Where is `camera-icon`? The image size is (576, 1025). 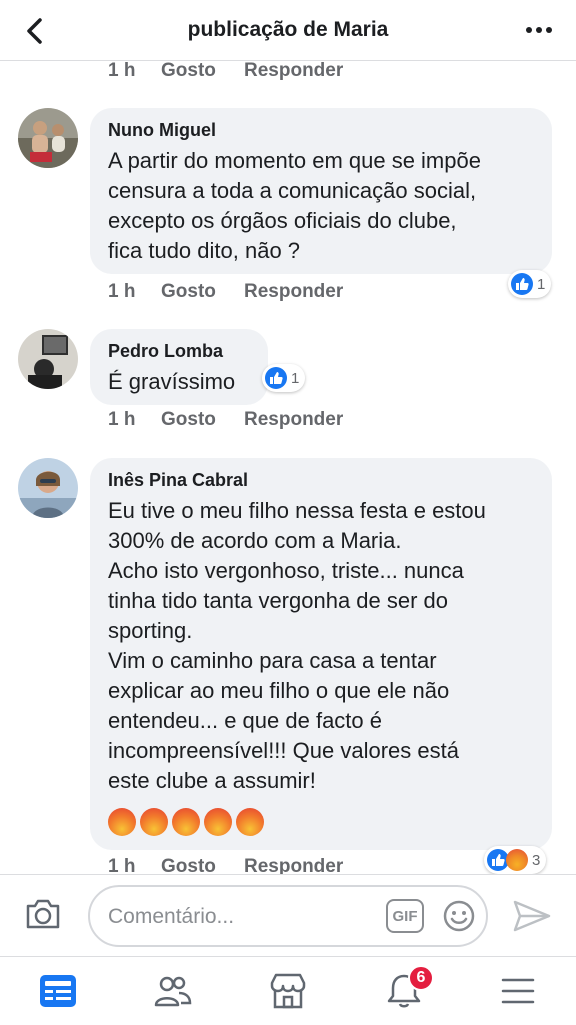 camera-icon is located at coordinates (43, 914).